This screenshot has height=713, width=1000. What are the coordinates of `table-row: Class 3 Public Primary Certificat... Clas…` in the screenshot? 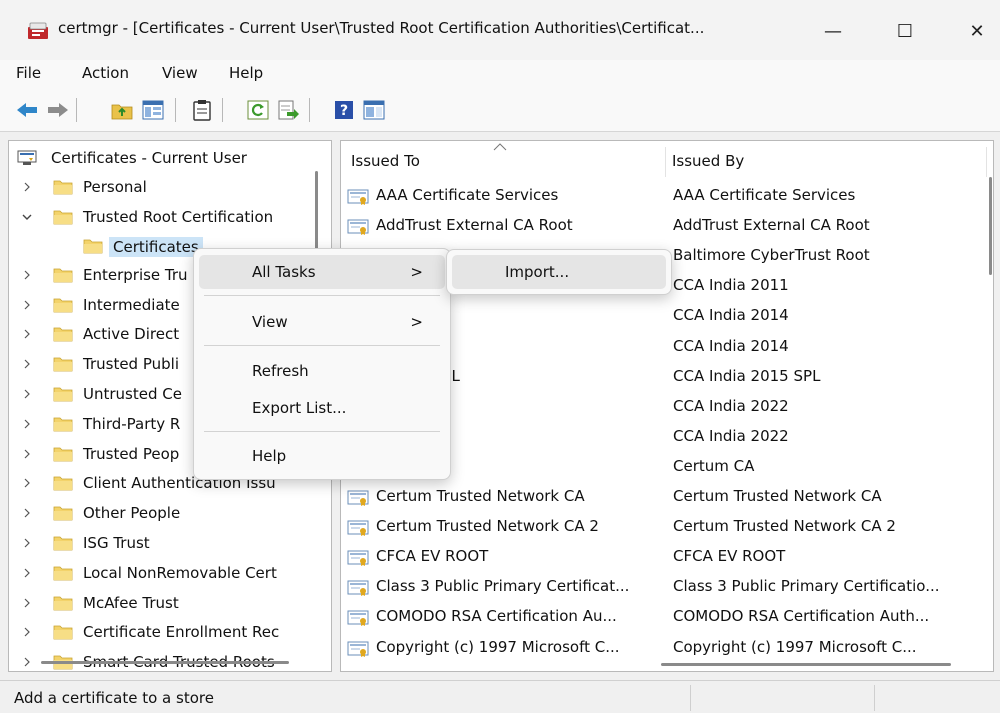 It's located at (666, 587).